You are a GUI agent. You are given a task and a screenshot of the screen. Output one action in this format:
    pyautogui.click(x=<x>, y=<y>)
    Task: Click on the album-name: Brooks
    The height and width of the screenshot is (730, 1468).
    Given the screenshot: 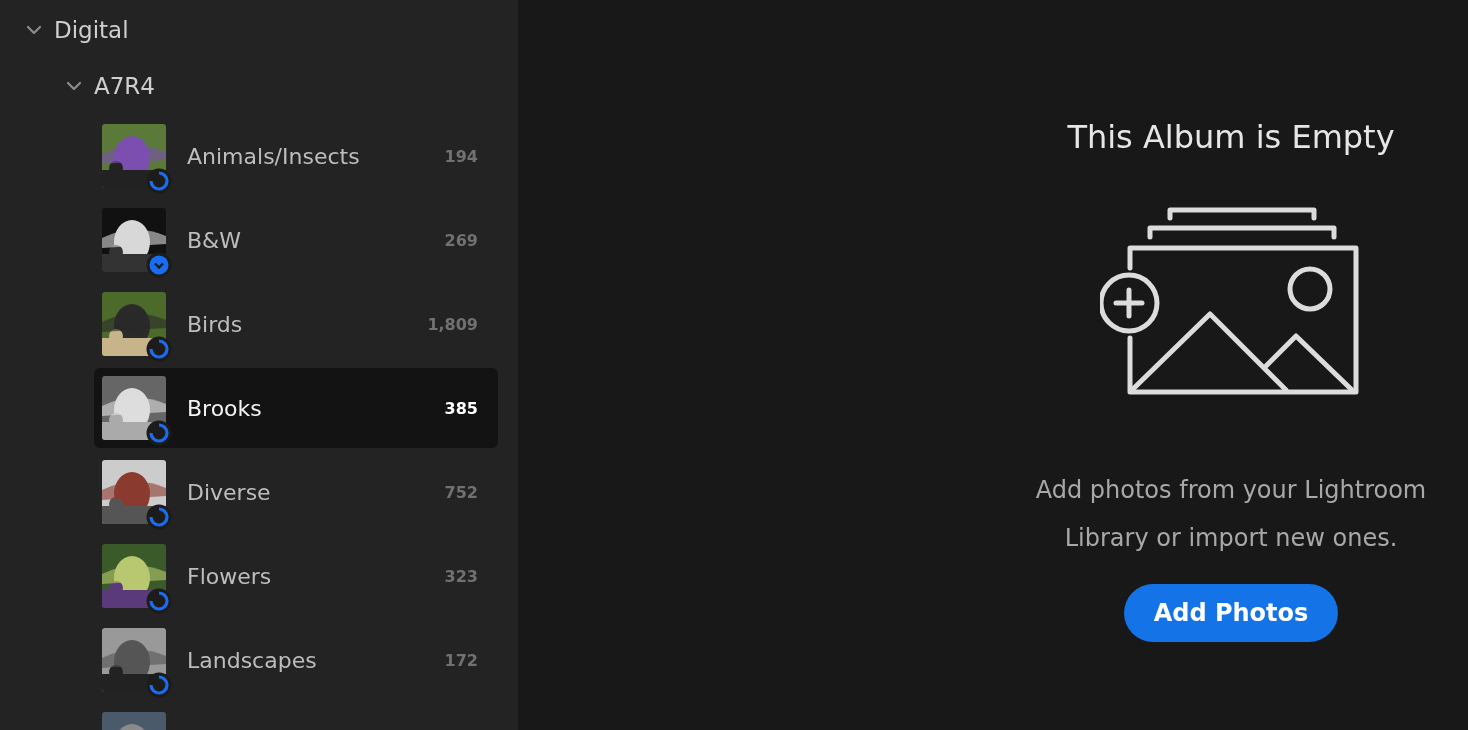 What is the action you would take?
    pyautogui.click(x=316, y=408)
    